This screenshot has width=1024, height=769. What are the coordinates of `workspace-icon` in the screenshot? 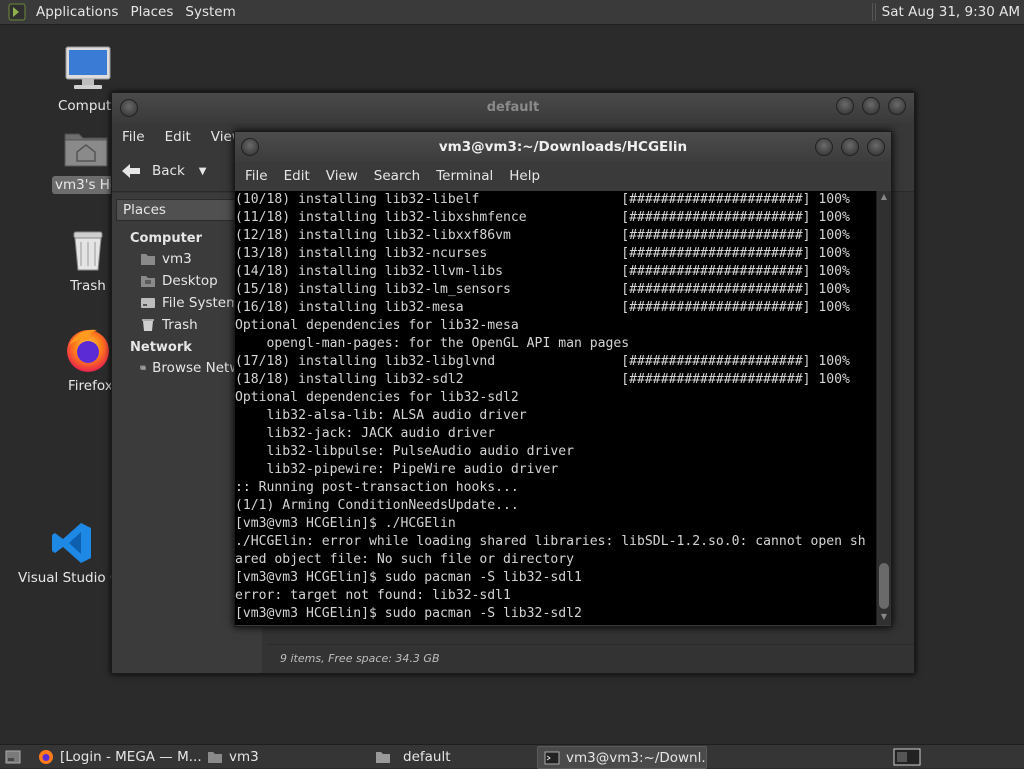 It's located at (907, 756).